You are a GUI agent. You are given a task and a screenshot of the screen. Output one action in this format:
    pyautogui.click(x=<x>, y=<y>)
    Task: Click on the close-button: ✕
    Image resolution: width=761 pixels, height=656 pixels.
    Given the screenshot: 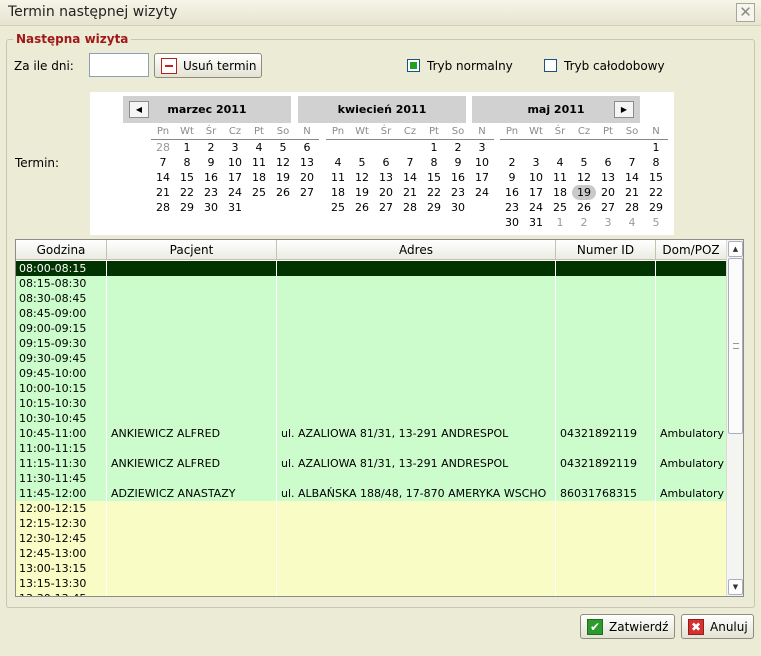 What is the action you would take?
    pyautogui.click(x=745, y=12)
    